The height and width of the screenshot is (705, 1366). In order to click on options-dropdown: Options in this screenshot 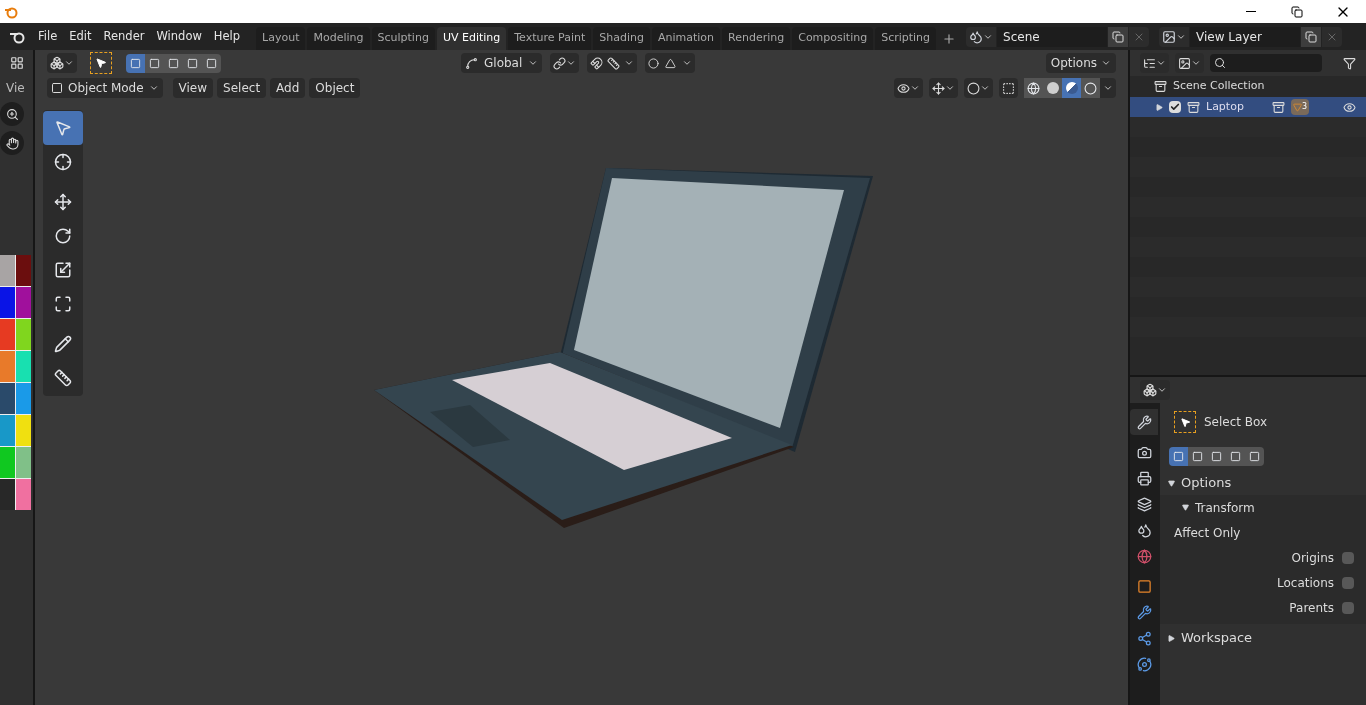, I will do `click(1080, 63)`.